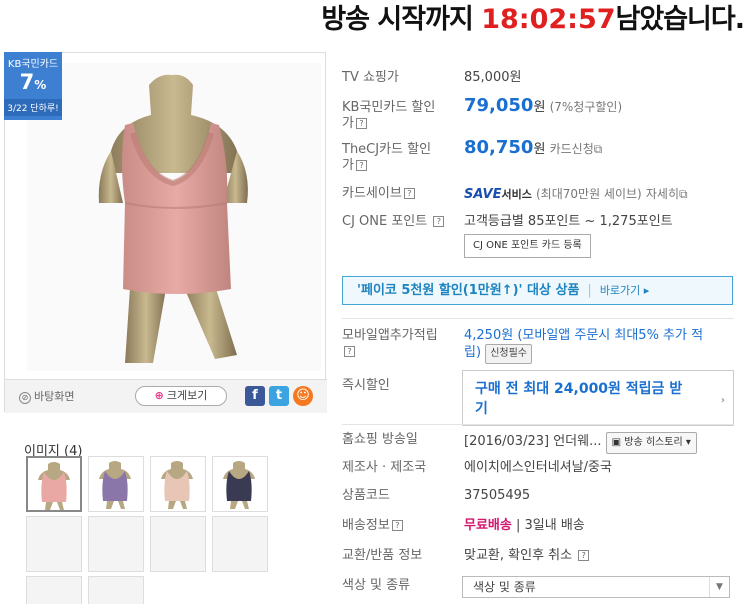 The width and height of the screenshot is (750, 604). I want to click on card-apply-link: 카드신청, so click(572, 149).